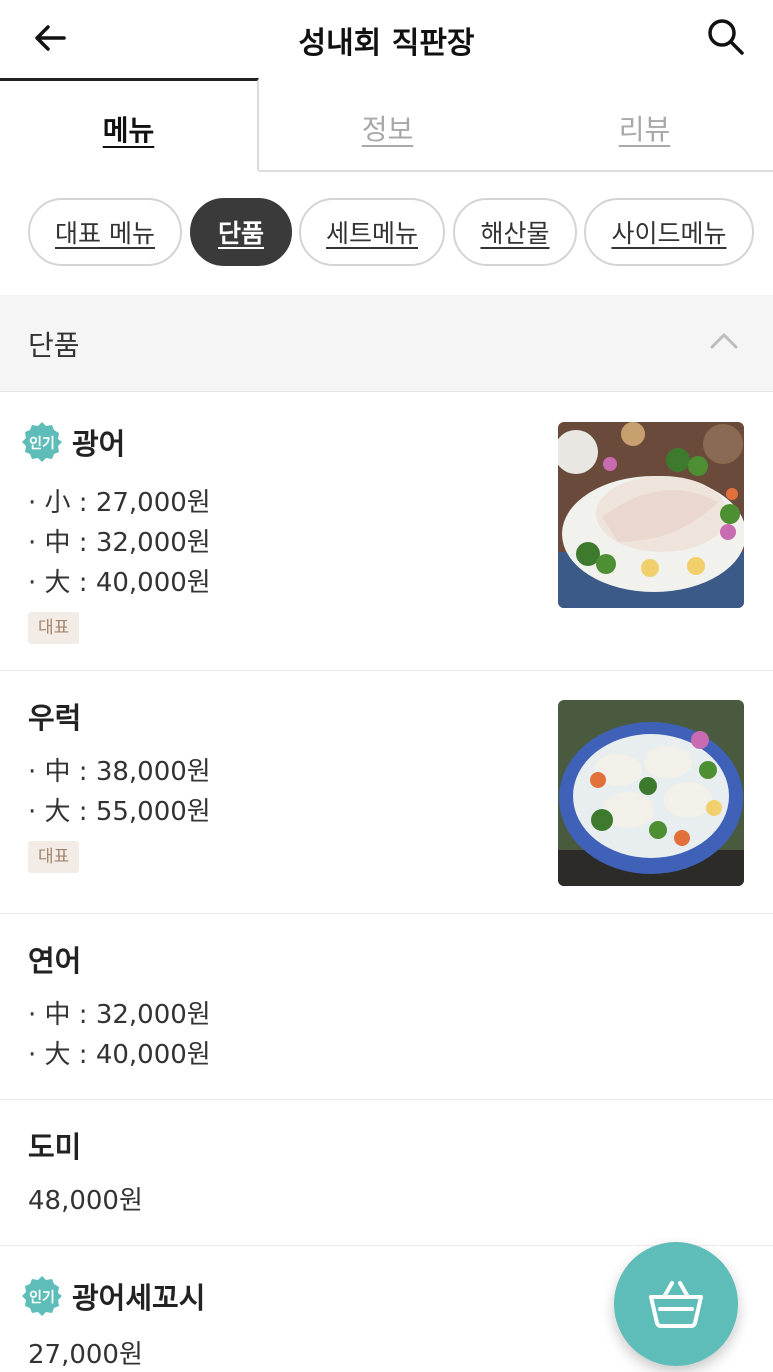 The image size is (773, 1372). I want to click on chip-signature-menu: 대표 메뉴, so click(105, 232).